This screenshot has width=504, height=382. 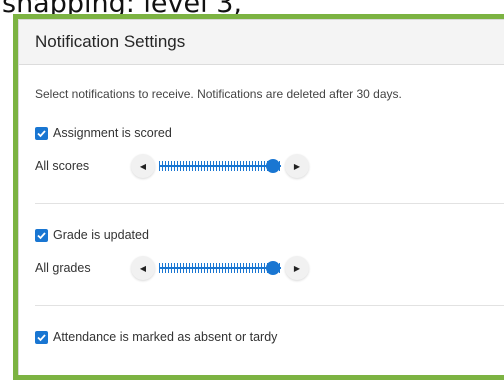 I want to click on assignment-scored-label: Assignment is scored, so click(x=112, y=133).